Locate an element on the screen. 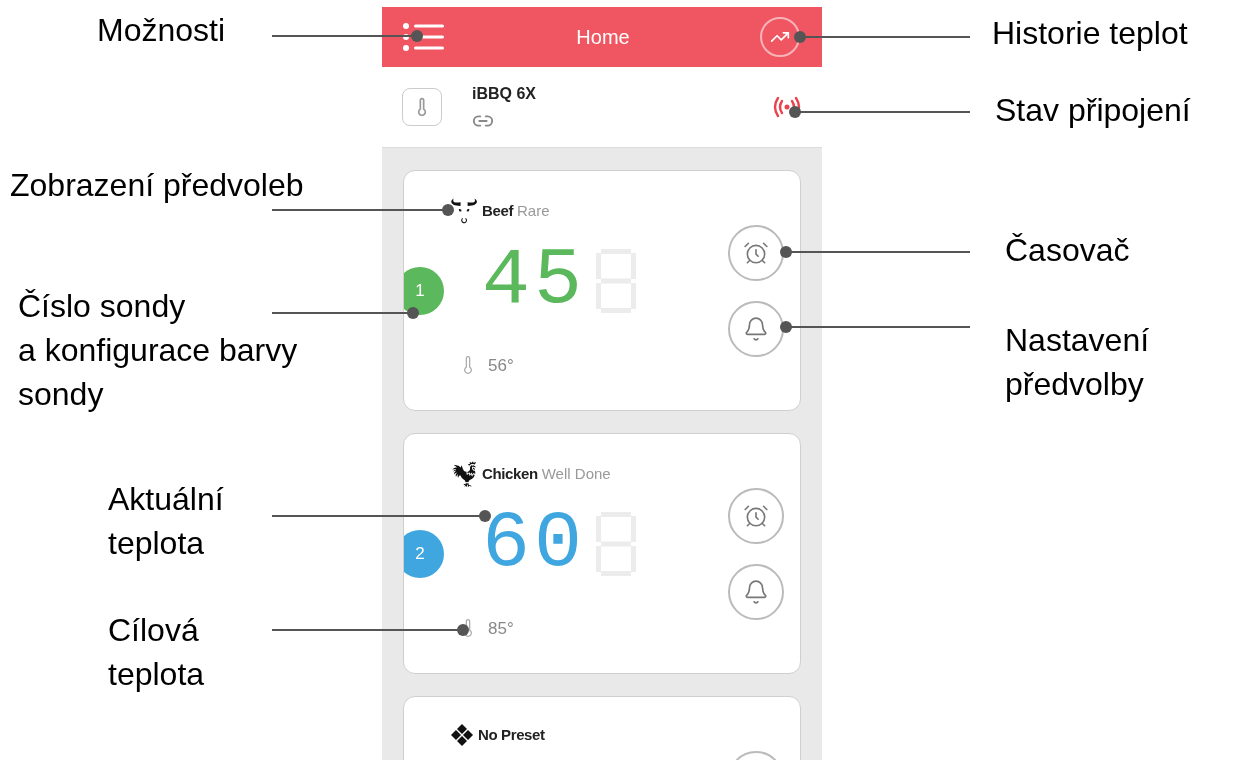 The width and height of the screenshot is (1233, 760). current-temperature: 60 is located at coordinates (534, 544).